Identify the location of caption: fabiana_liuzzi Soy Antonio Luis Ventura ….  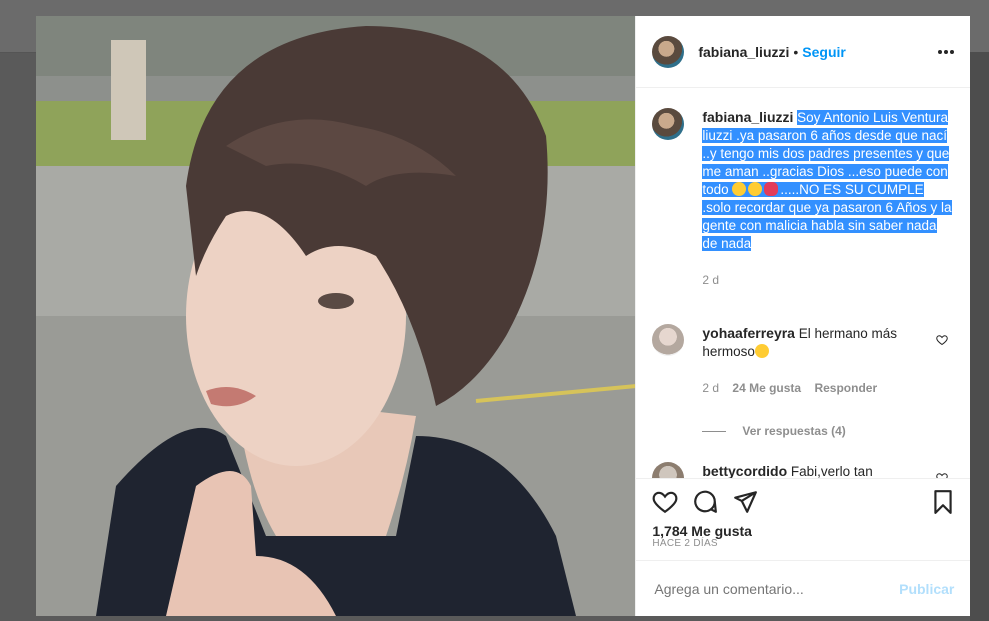
(802, 197).